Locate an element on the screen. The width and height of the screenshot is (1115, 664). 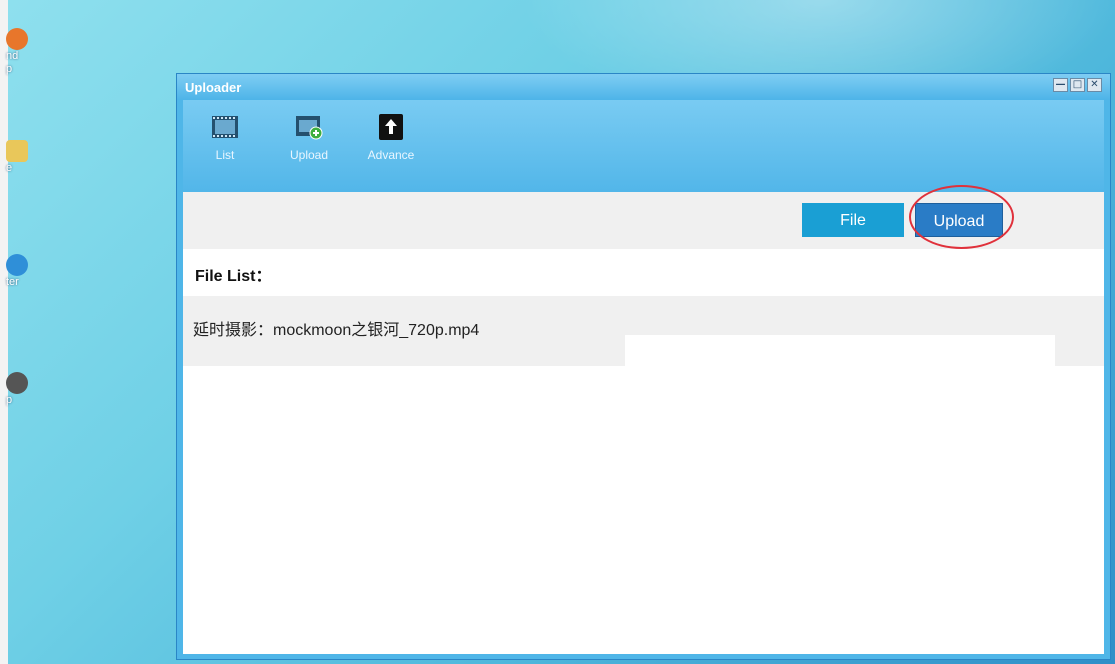
toolbar-upload: Upload is located at coordinates (309, 138).